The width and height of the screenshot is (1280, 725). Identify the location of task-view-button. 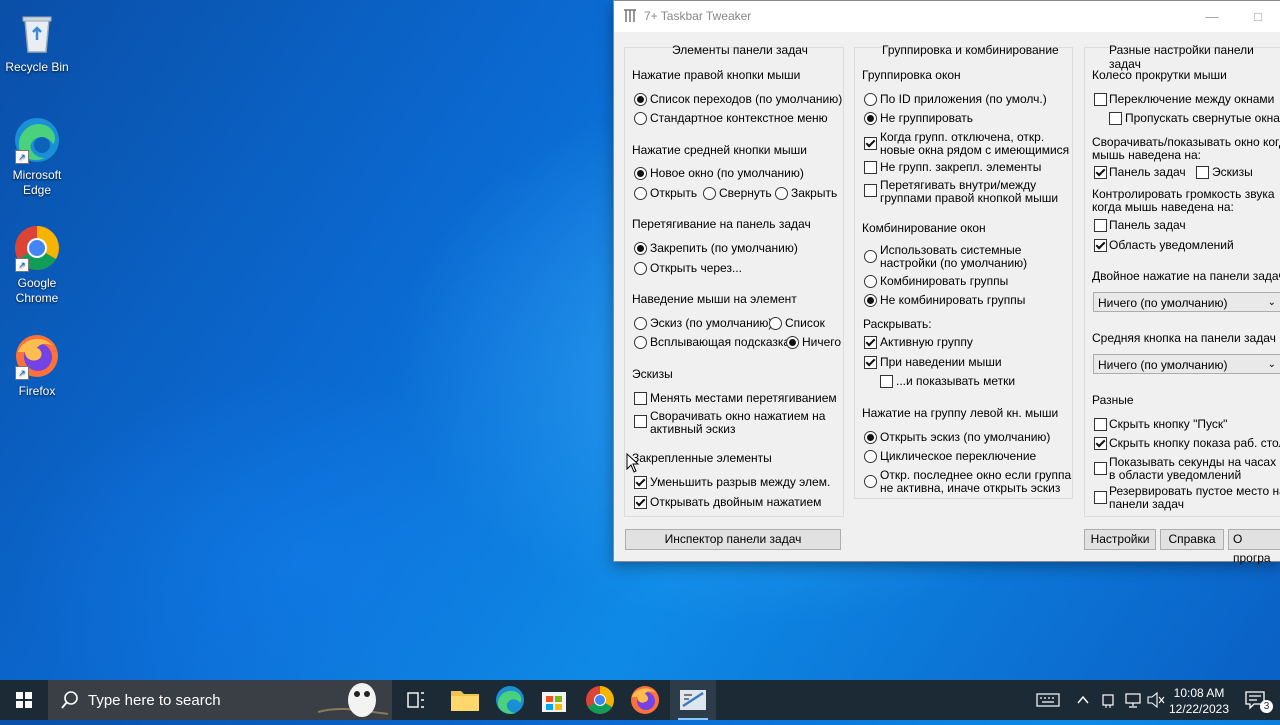
(416, 700).